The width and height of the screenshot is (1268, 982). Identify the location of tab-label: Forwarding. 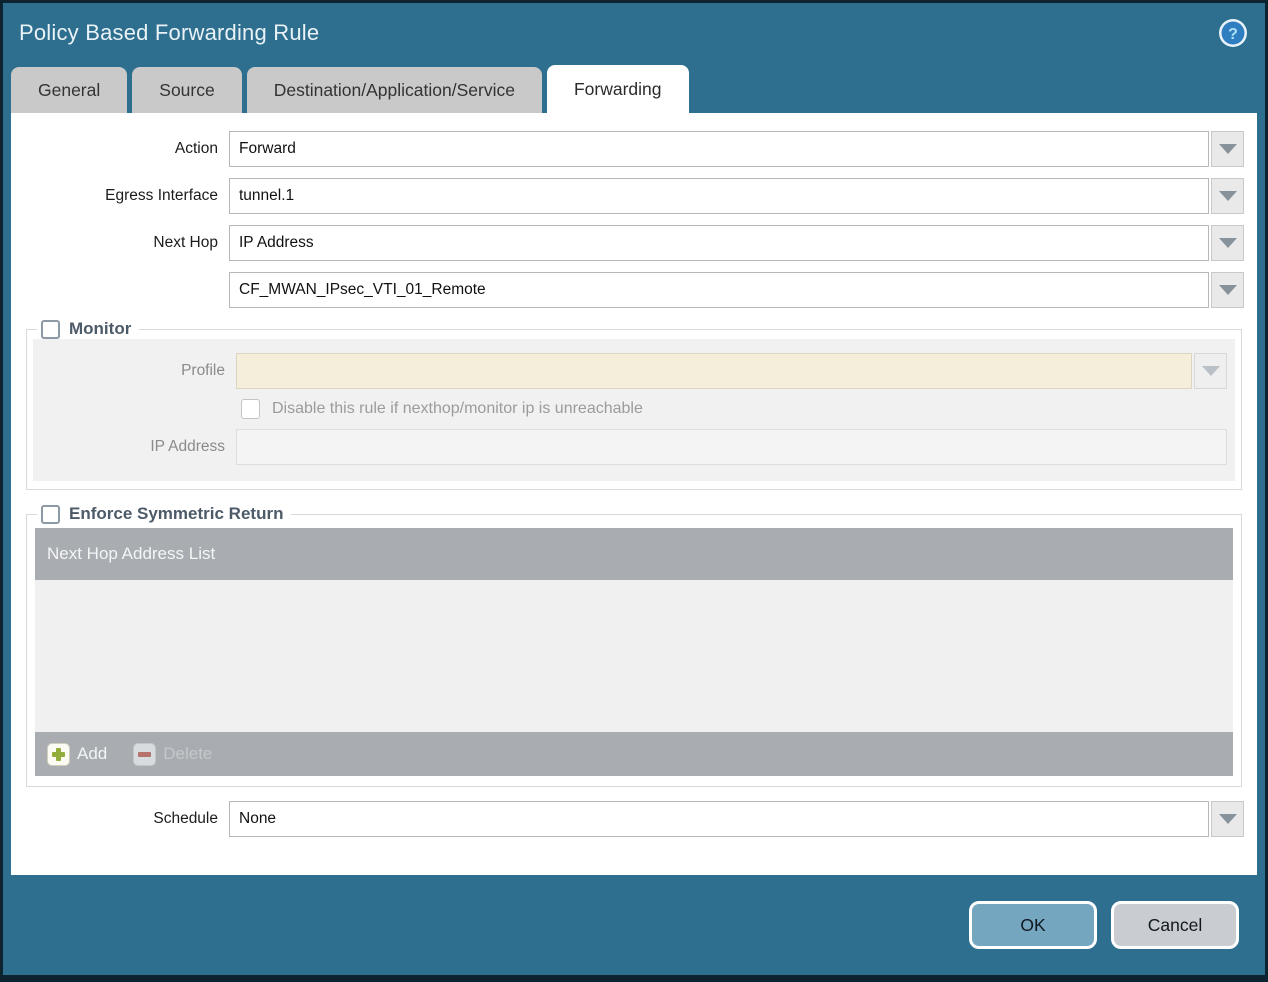
(617, 88).